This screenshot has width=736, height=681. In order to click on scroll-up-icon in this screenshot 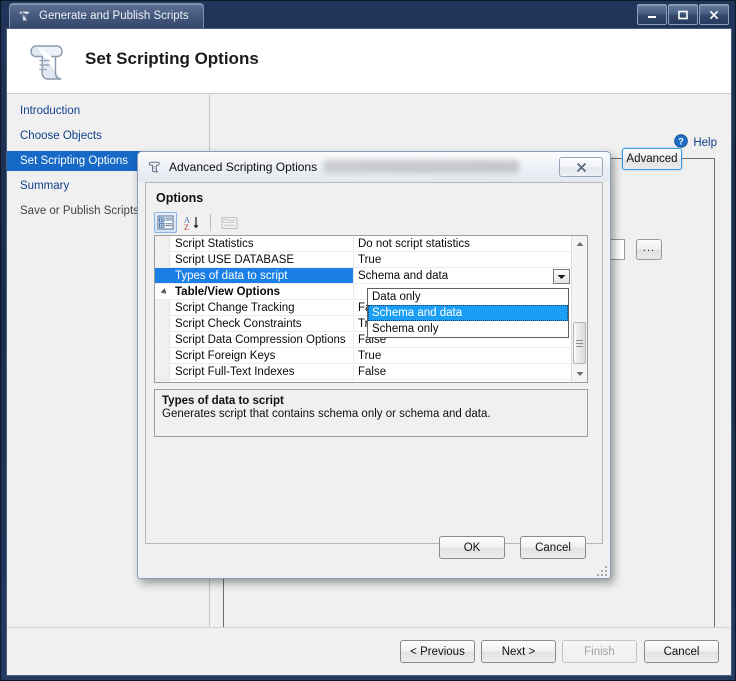, I will do `click(579, 244)`.